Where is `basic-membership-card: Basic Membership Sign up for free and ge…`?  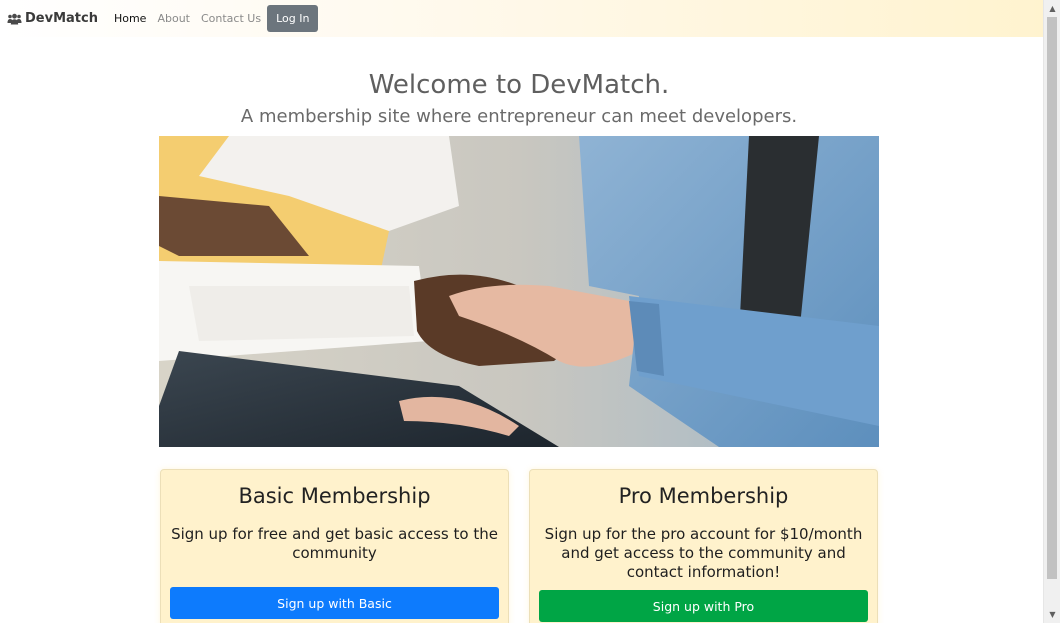
basic-membership-card: Basic Membership Sign up for free and ge… is located at coordinates (334, 546).